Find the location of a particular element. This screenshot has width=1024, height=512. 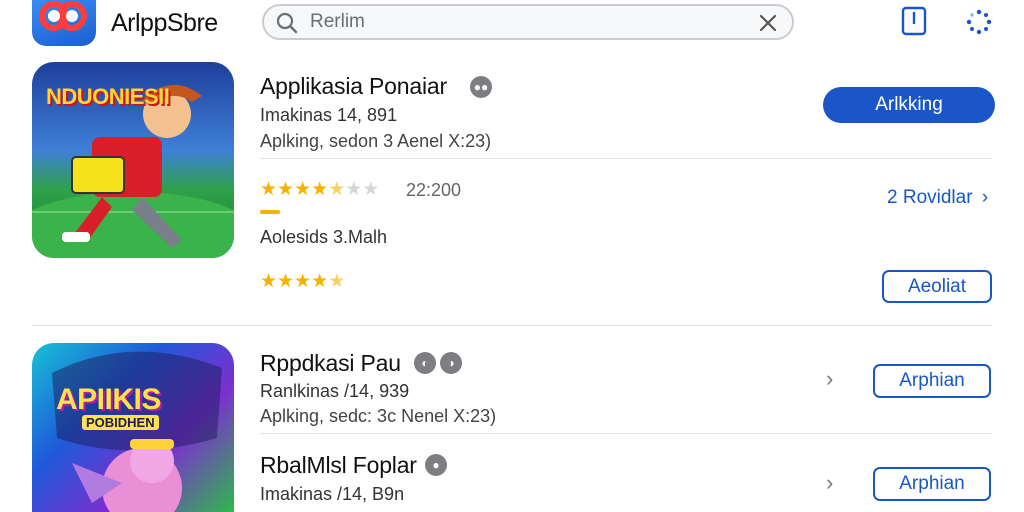

loading-spinner-icon is located at coordinates (979, 22).